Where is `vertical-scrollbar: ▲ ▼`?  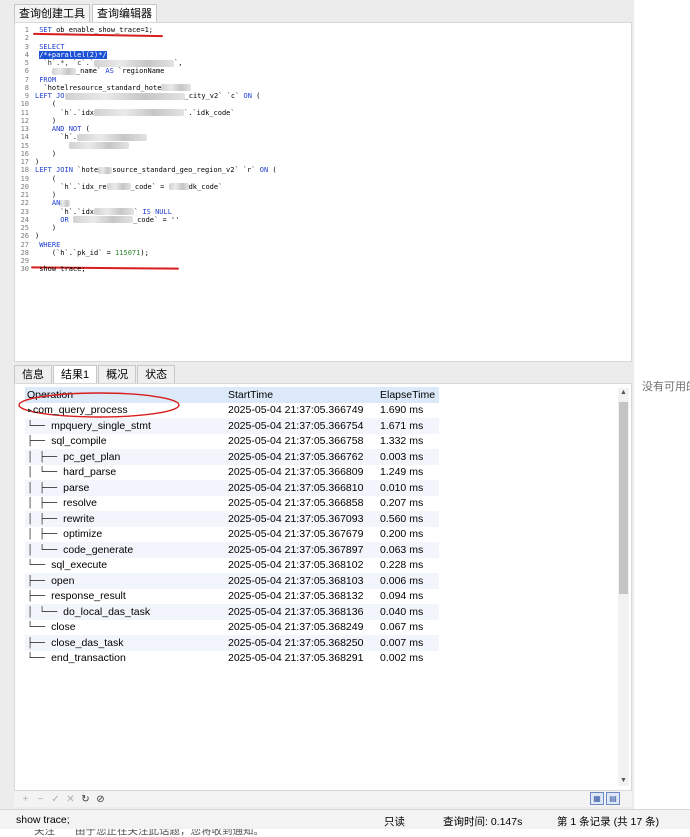
vertical-scrollbar: ▲ ▼ is located at coordinates (623, 587).